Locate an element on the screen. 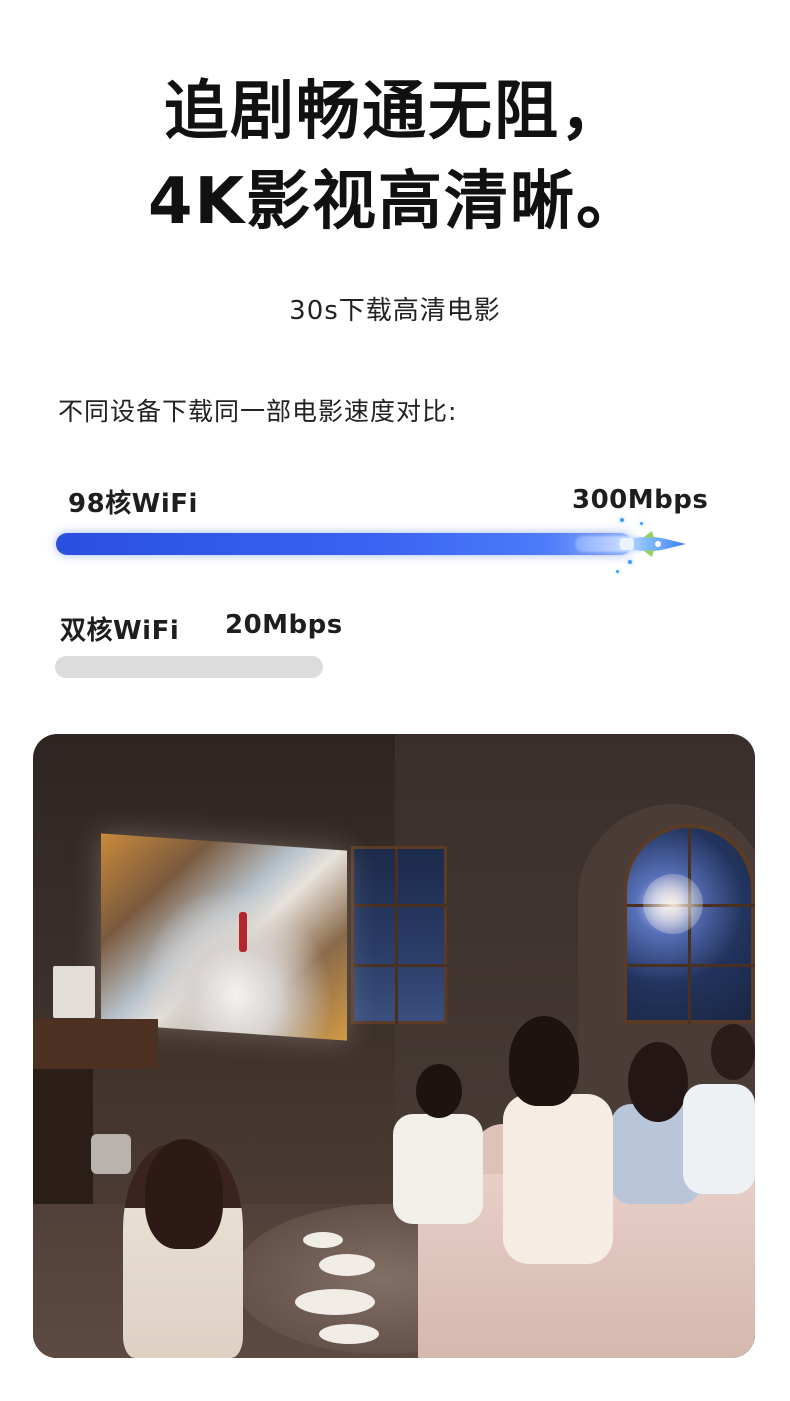 The width and height of the screenshot is (790, 1401). rocket-icon is located at coordinates (651, 544).